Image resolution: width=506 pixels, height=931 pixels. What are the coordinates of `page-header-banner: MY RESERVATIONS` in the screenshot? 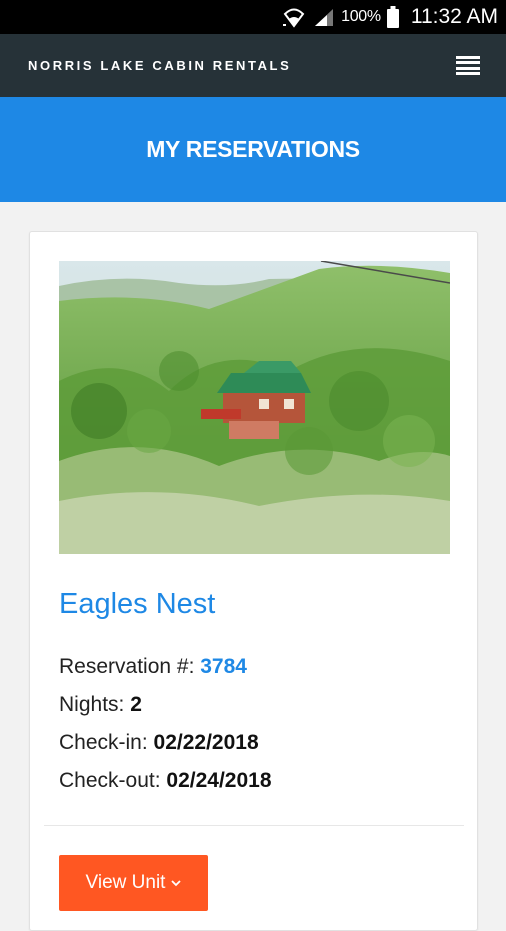 It's located at (253, 149).